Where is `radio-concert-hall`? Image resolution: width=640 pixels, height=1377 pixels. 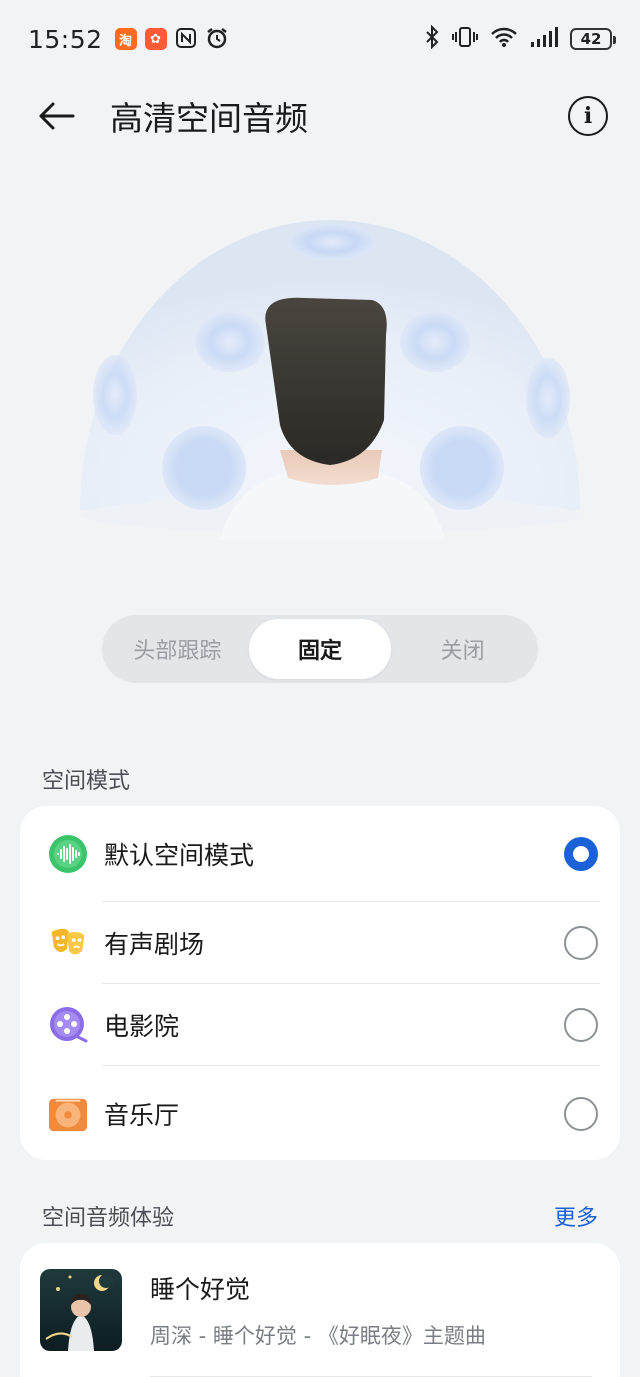 radio-concert-hall is located at coordinates (581, 1114).